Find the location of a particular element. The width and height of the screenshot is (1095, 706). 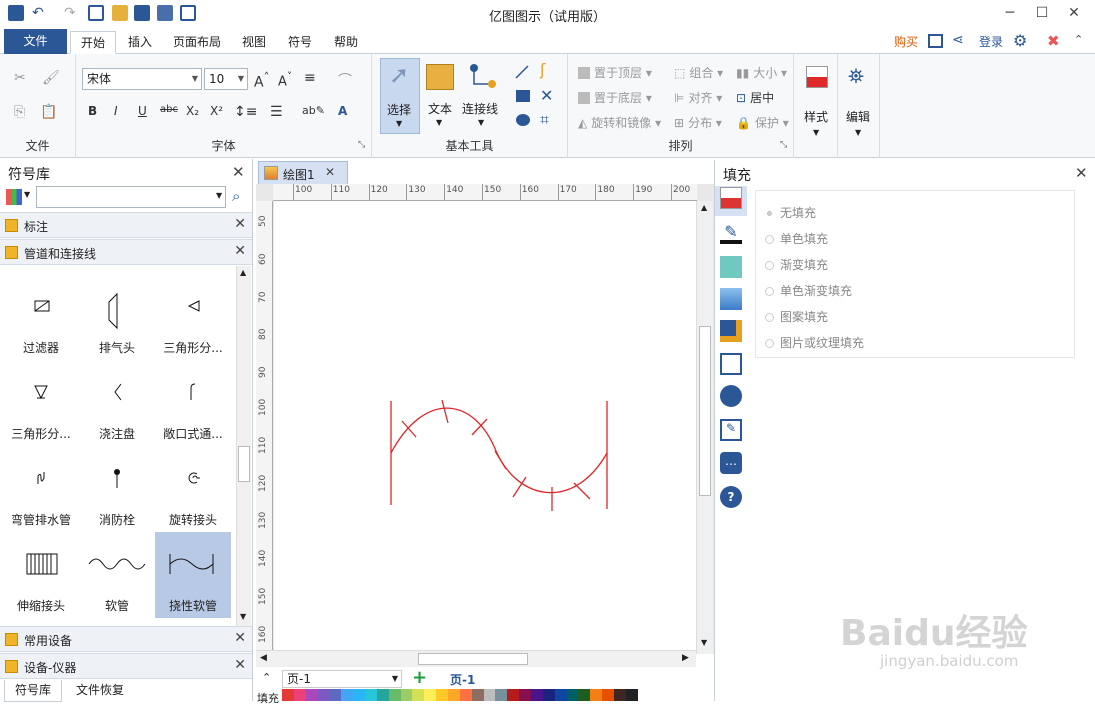

library-scrollbar: ▲ ▼ is located at coordinates (243, 446).